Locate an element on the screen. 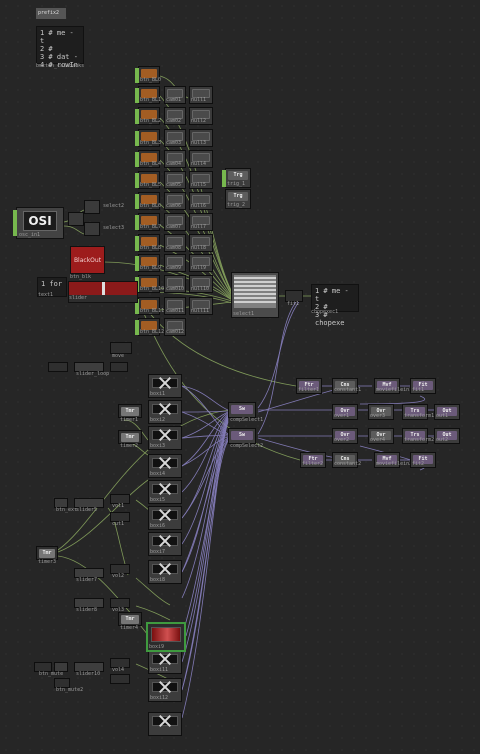 The image size is (480, 754). slider-node: slider7 is located at coordinates (89, 575).